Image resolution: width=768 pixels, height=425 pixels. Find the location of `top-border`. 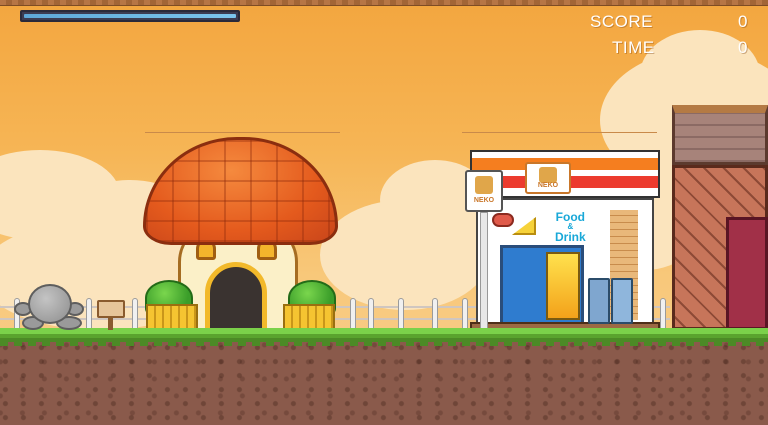

top-border is located at coordinates (384, 3).